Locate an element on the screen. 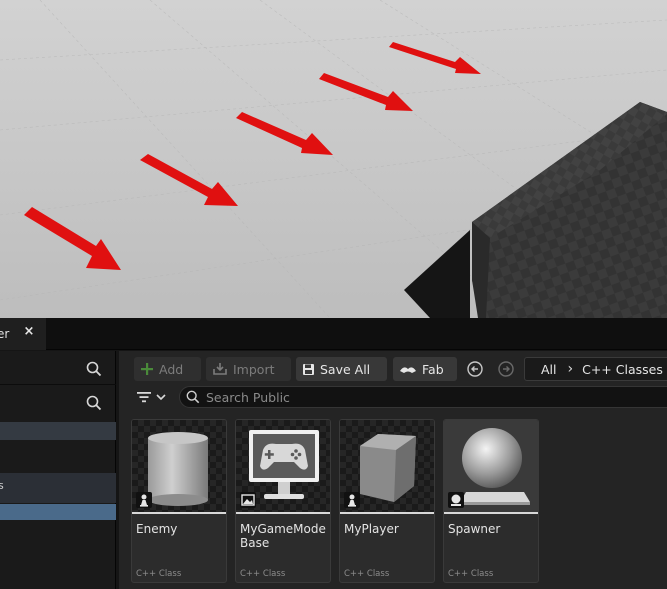 The image size is (667, 589). search-input is located at coordinates (356, 397).